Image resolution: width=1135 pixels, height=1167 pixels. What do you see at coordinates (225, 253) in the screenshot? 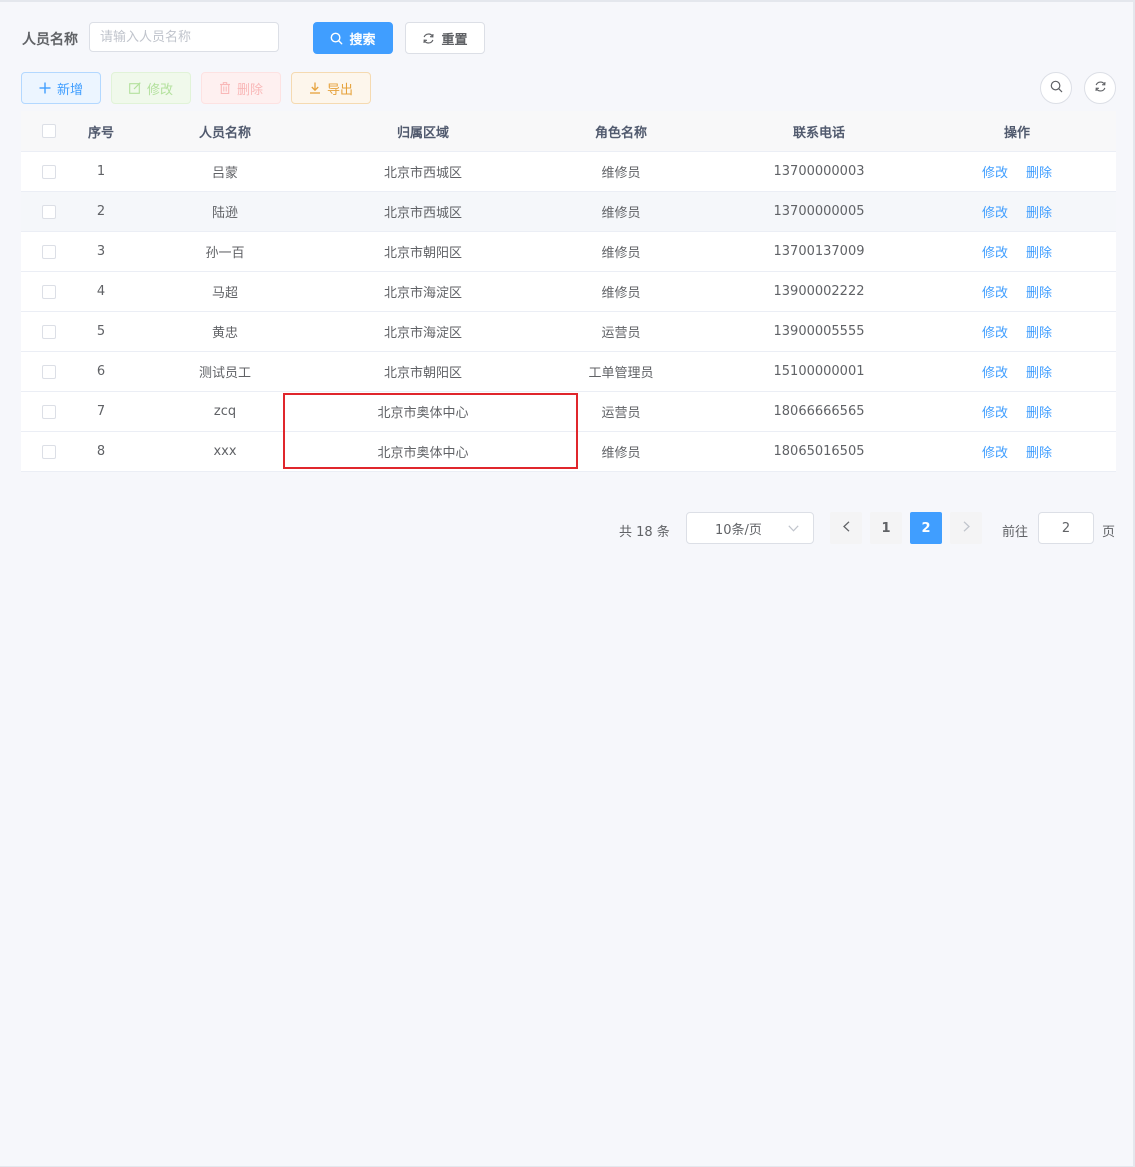
I see `cell-name: 孙一百` at bounding box center [225, 253].